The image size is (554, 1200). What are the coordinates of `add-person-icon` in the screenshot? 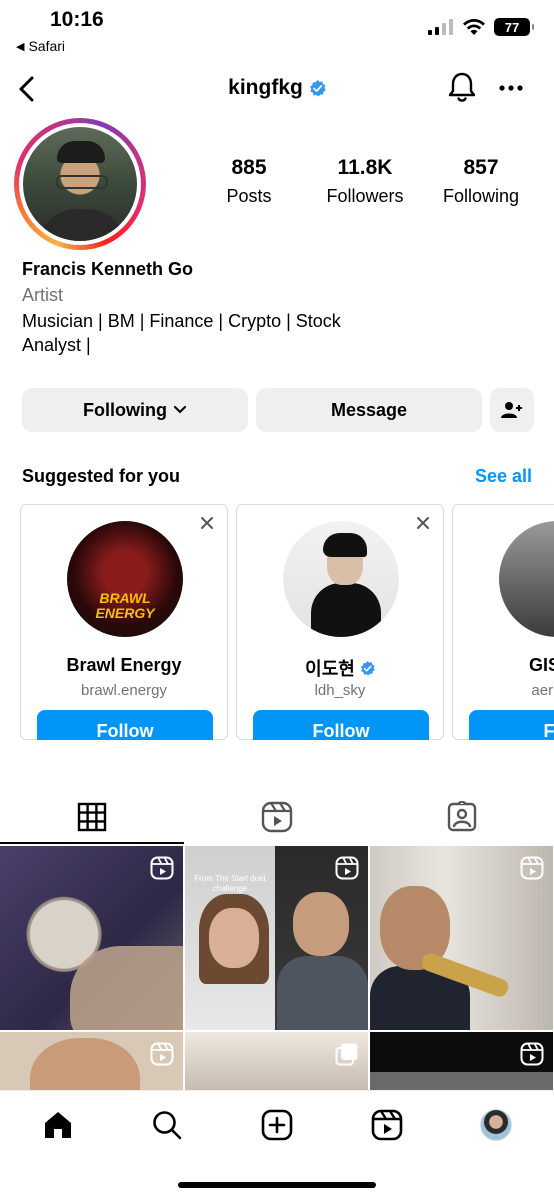 It's located at (511, 410).